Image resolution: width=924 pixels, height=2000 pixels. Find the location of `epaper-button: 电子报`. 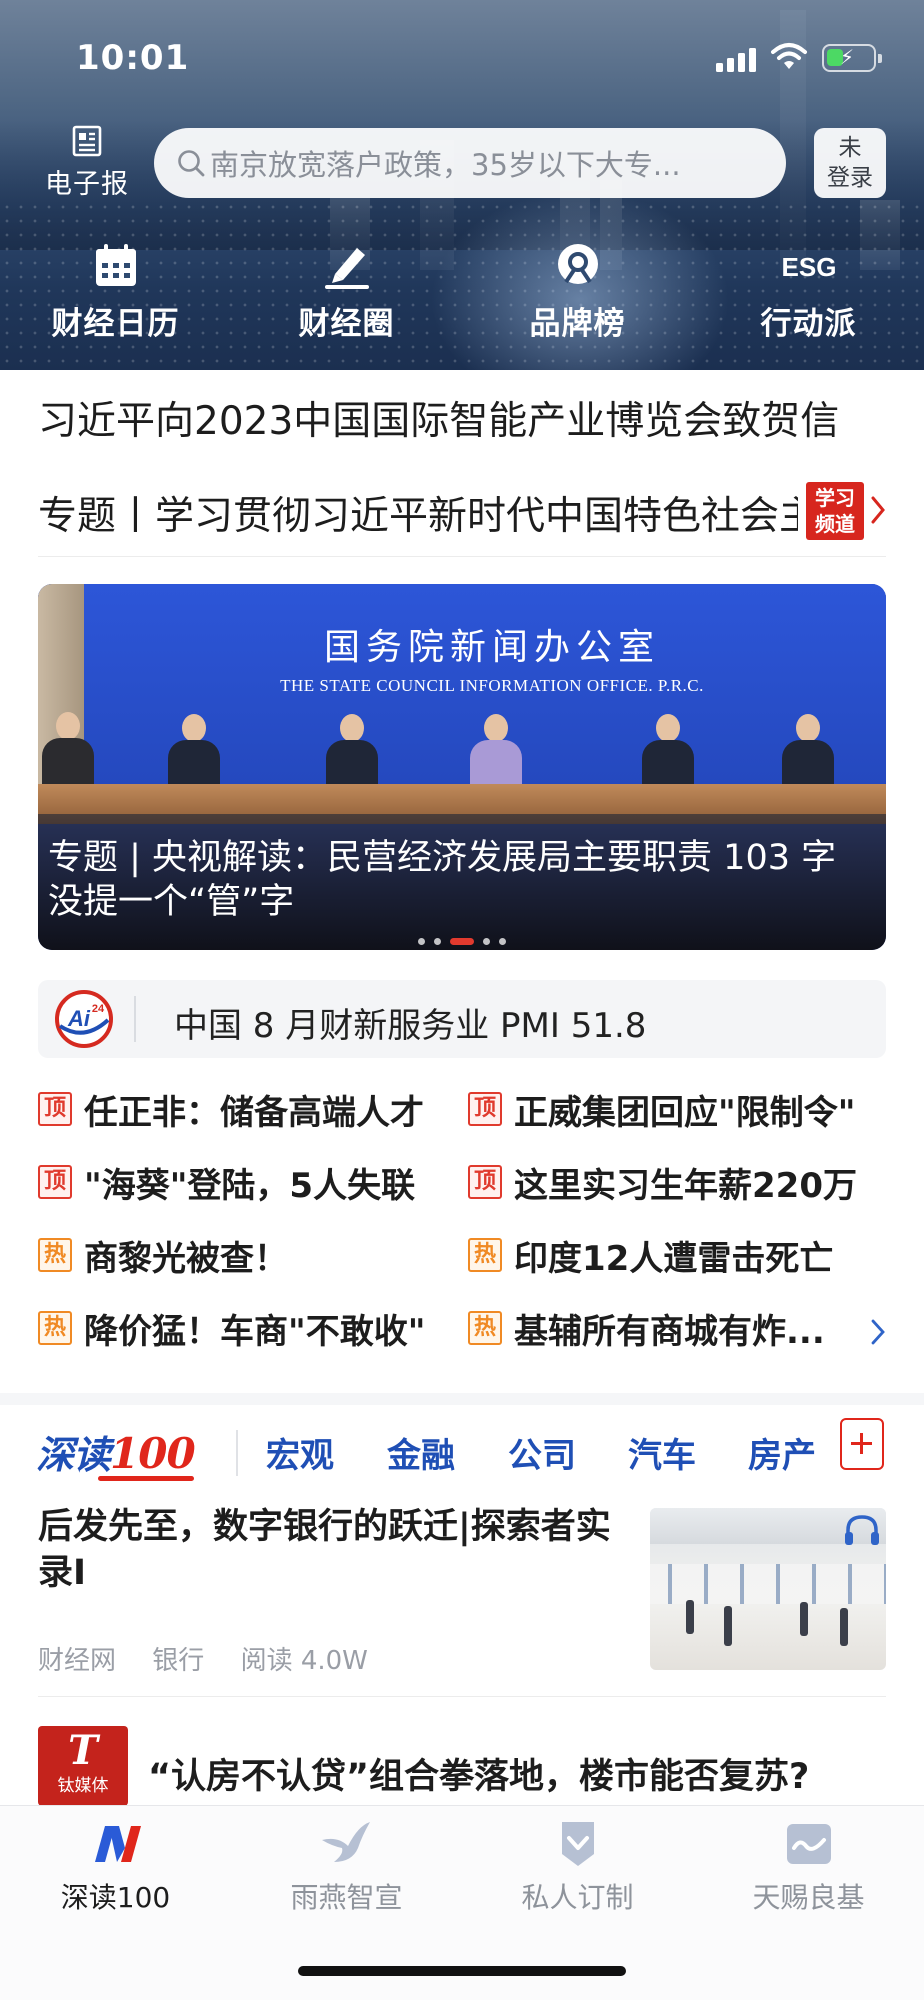

epaper-button: 电子报 is located at coordinates (87, 162).